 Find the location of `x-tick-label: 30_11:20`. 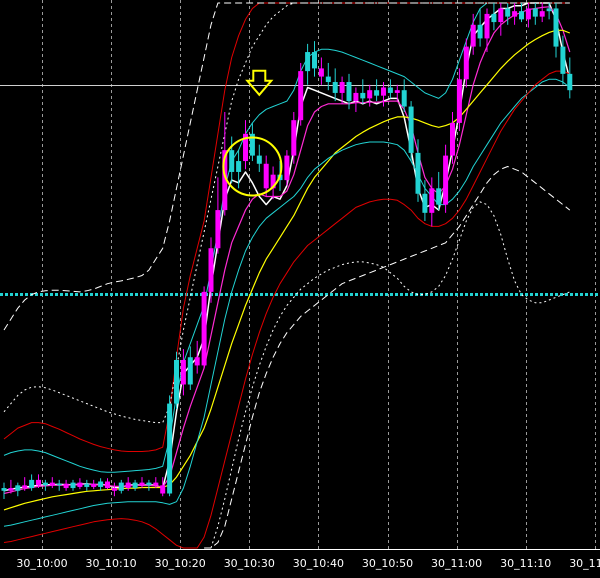

x-tick-label: 30_11:20 is located at coordinates (584, 563).